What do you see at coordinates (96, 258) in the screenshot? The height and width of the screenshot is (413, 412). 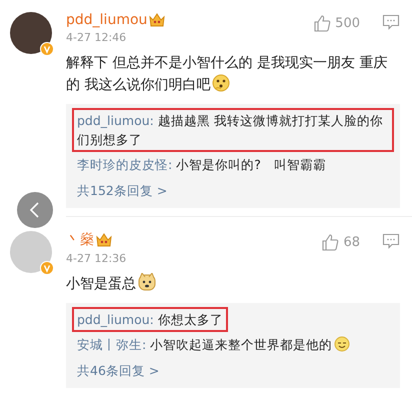 I see `timestamp: 4-27 12:36` at bounding box center [96, 258].